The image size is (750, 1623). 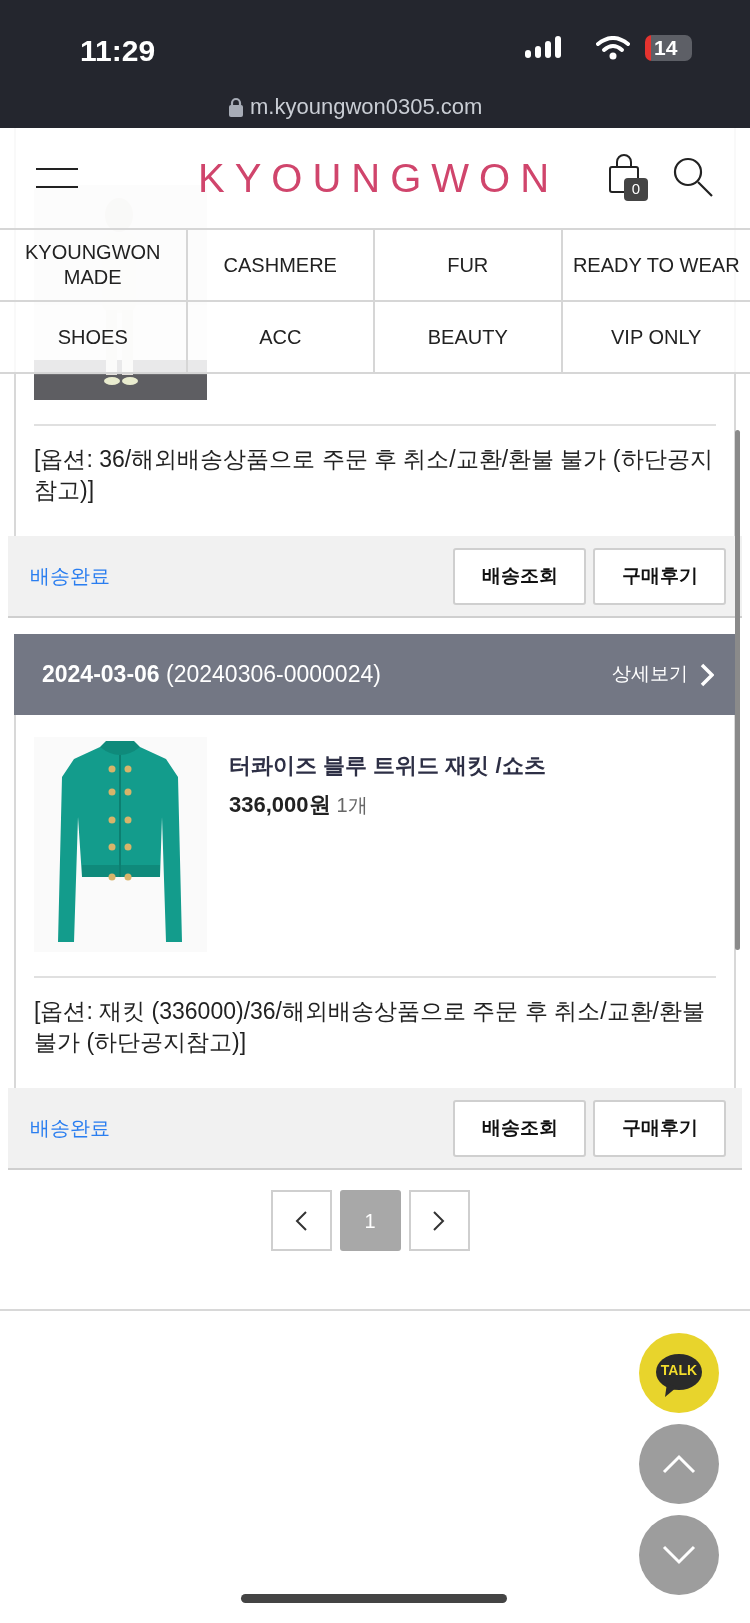 What do you see at coordinates (468, 265) in the screenshot?
I see `category-link: FUR` at bounding box center [468, 265].